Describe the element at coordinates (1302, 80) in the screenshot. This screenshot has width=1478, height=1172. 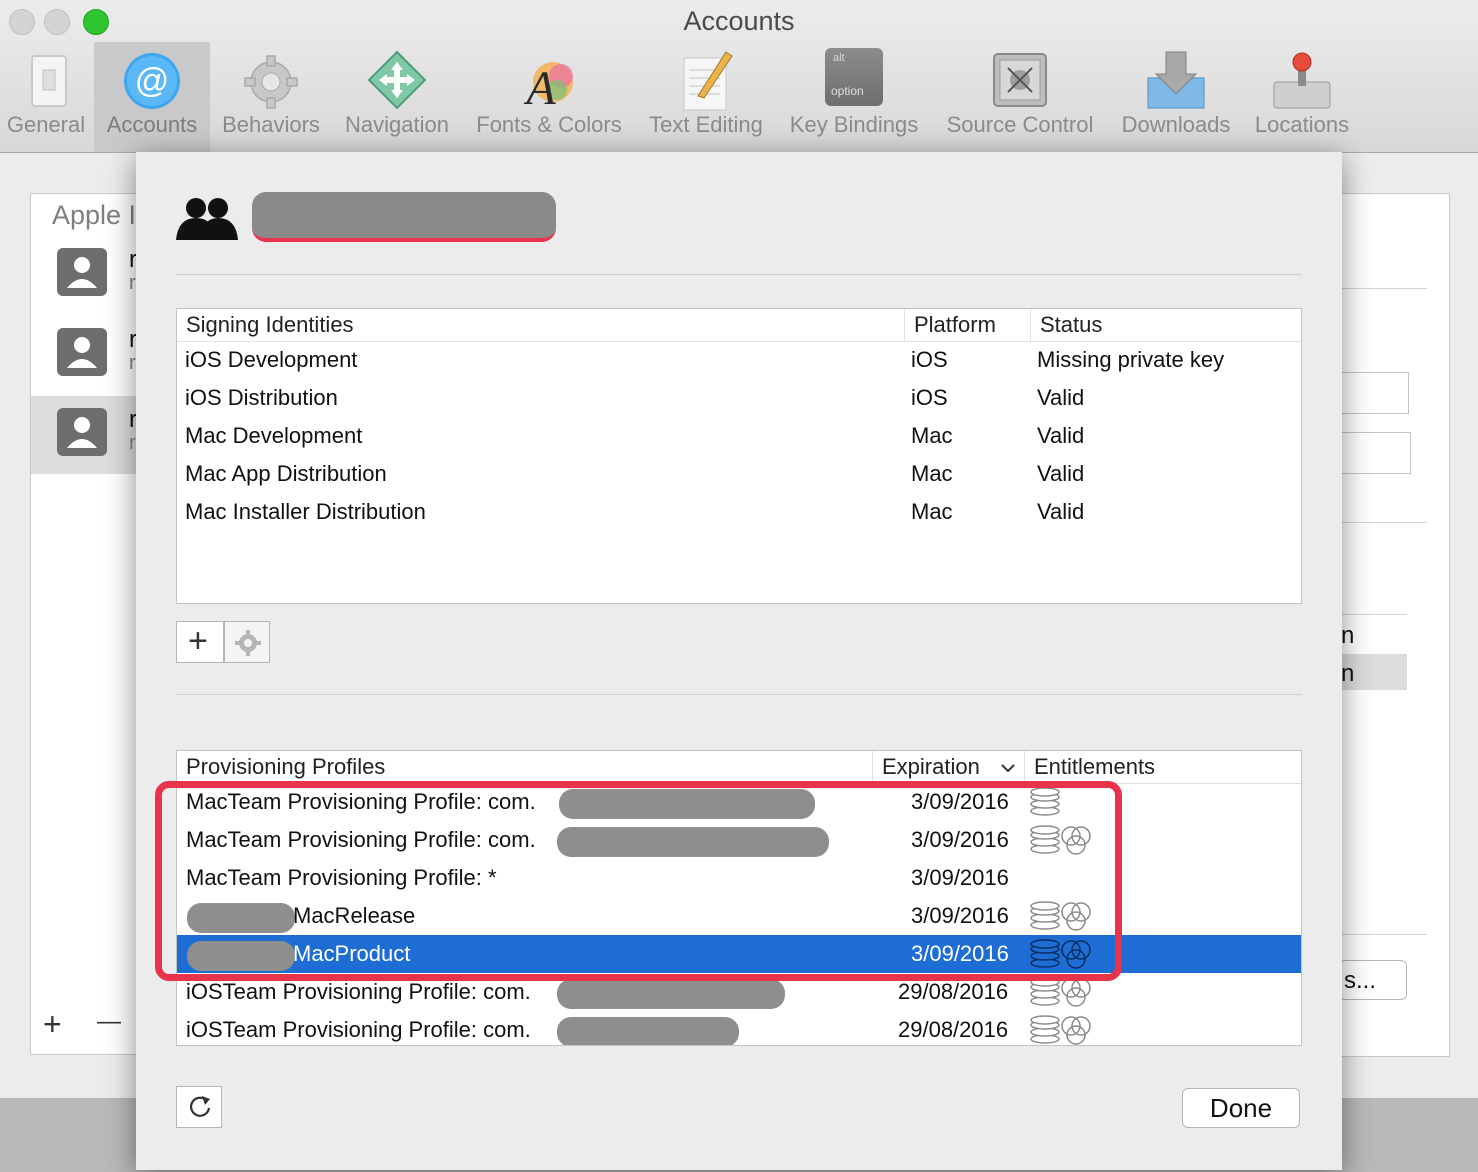
I see `joystick-drive-icon` at that location.